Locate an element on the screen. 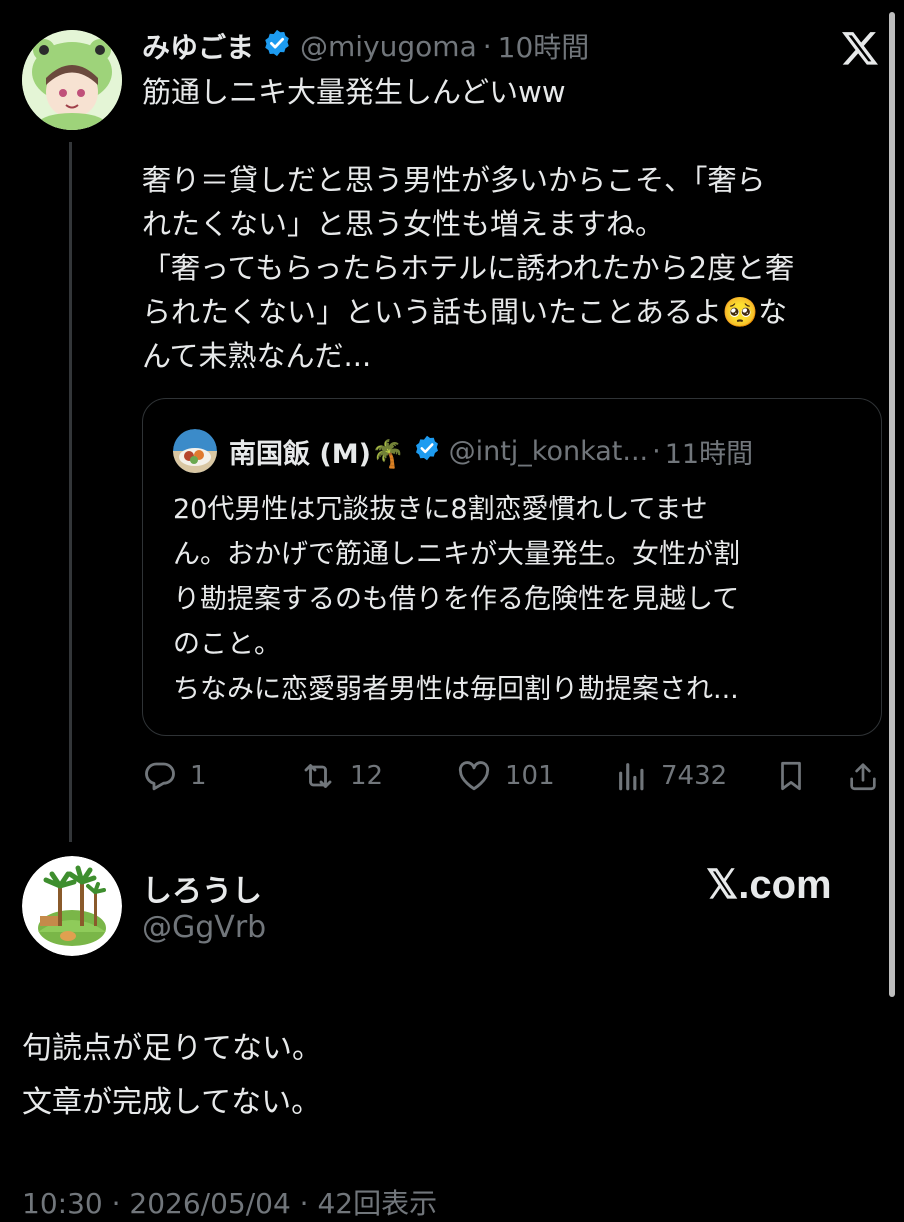 This screenshot has height=1222, width=904. avatar-shiroushi is located at coordinates (72, 906).